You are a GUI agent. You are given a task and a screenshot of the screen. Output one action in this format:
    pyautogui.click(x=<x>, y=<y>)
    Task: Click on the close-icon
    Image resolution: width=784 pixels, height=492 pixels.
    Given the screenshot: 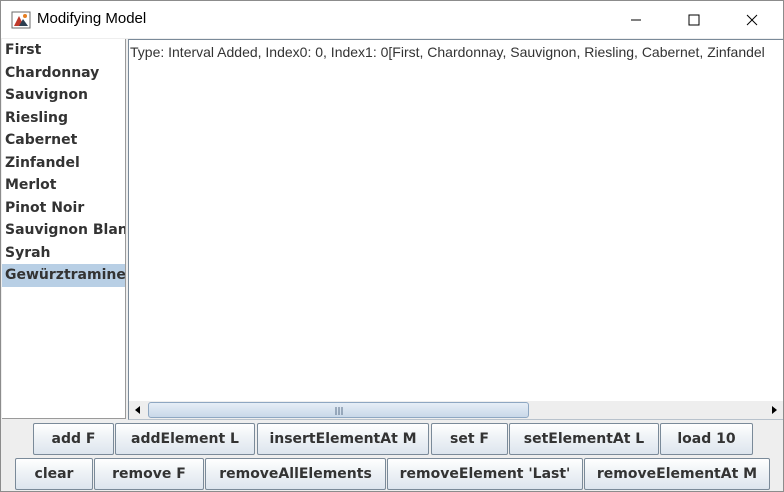 What is the action you would take?
    pyautogui.click(x=752, y=19)
    